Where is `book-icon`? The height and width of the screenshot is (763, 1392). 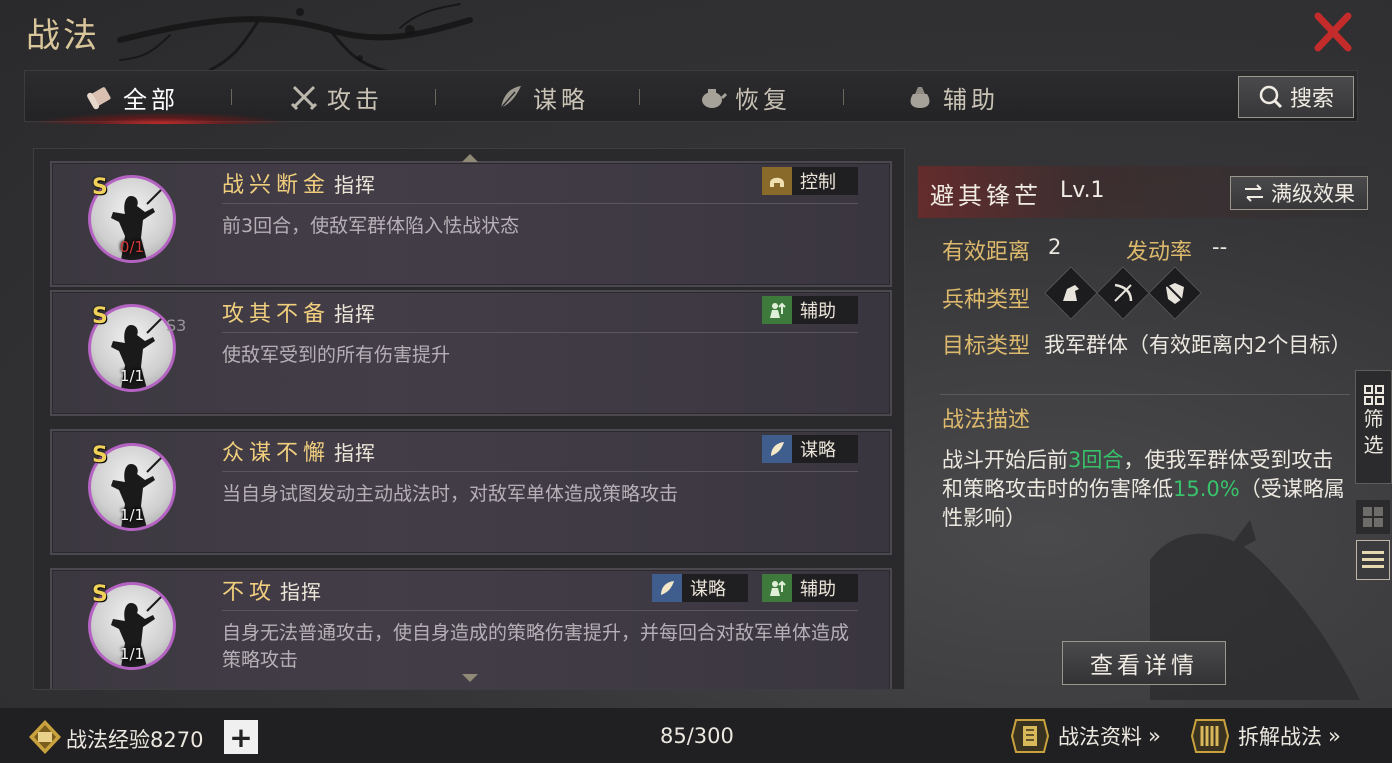
book-icon is located at coordinates (1030, 736).